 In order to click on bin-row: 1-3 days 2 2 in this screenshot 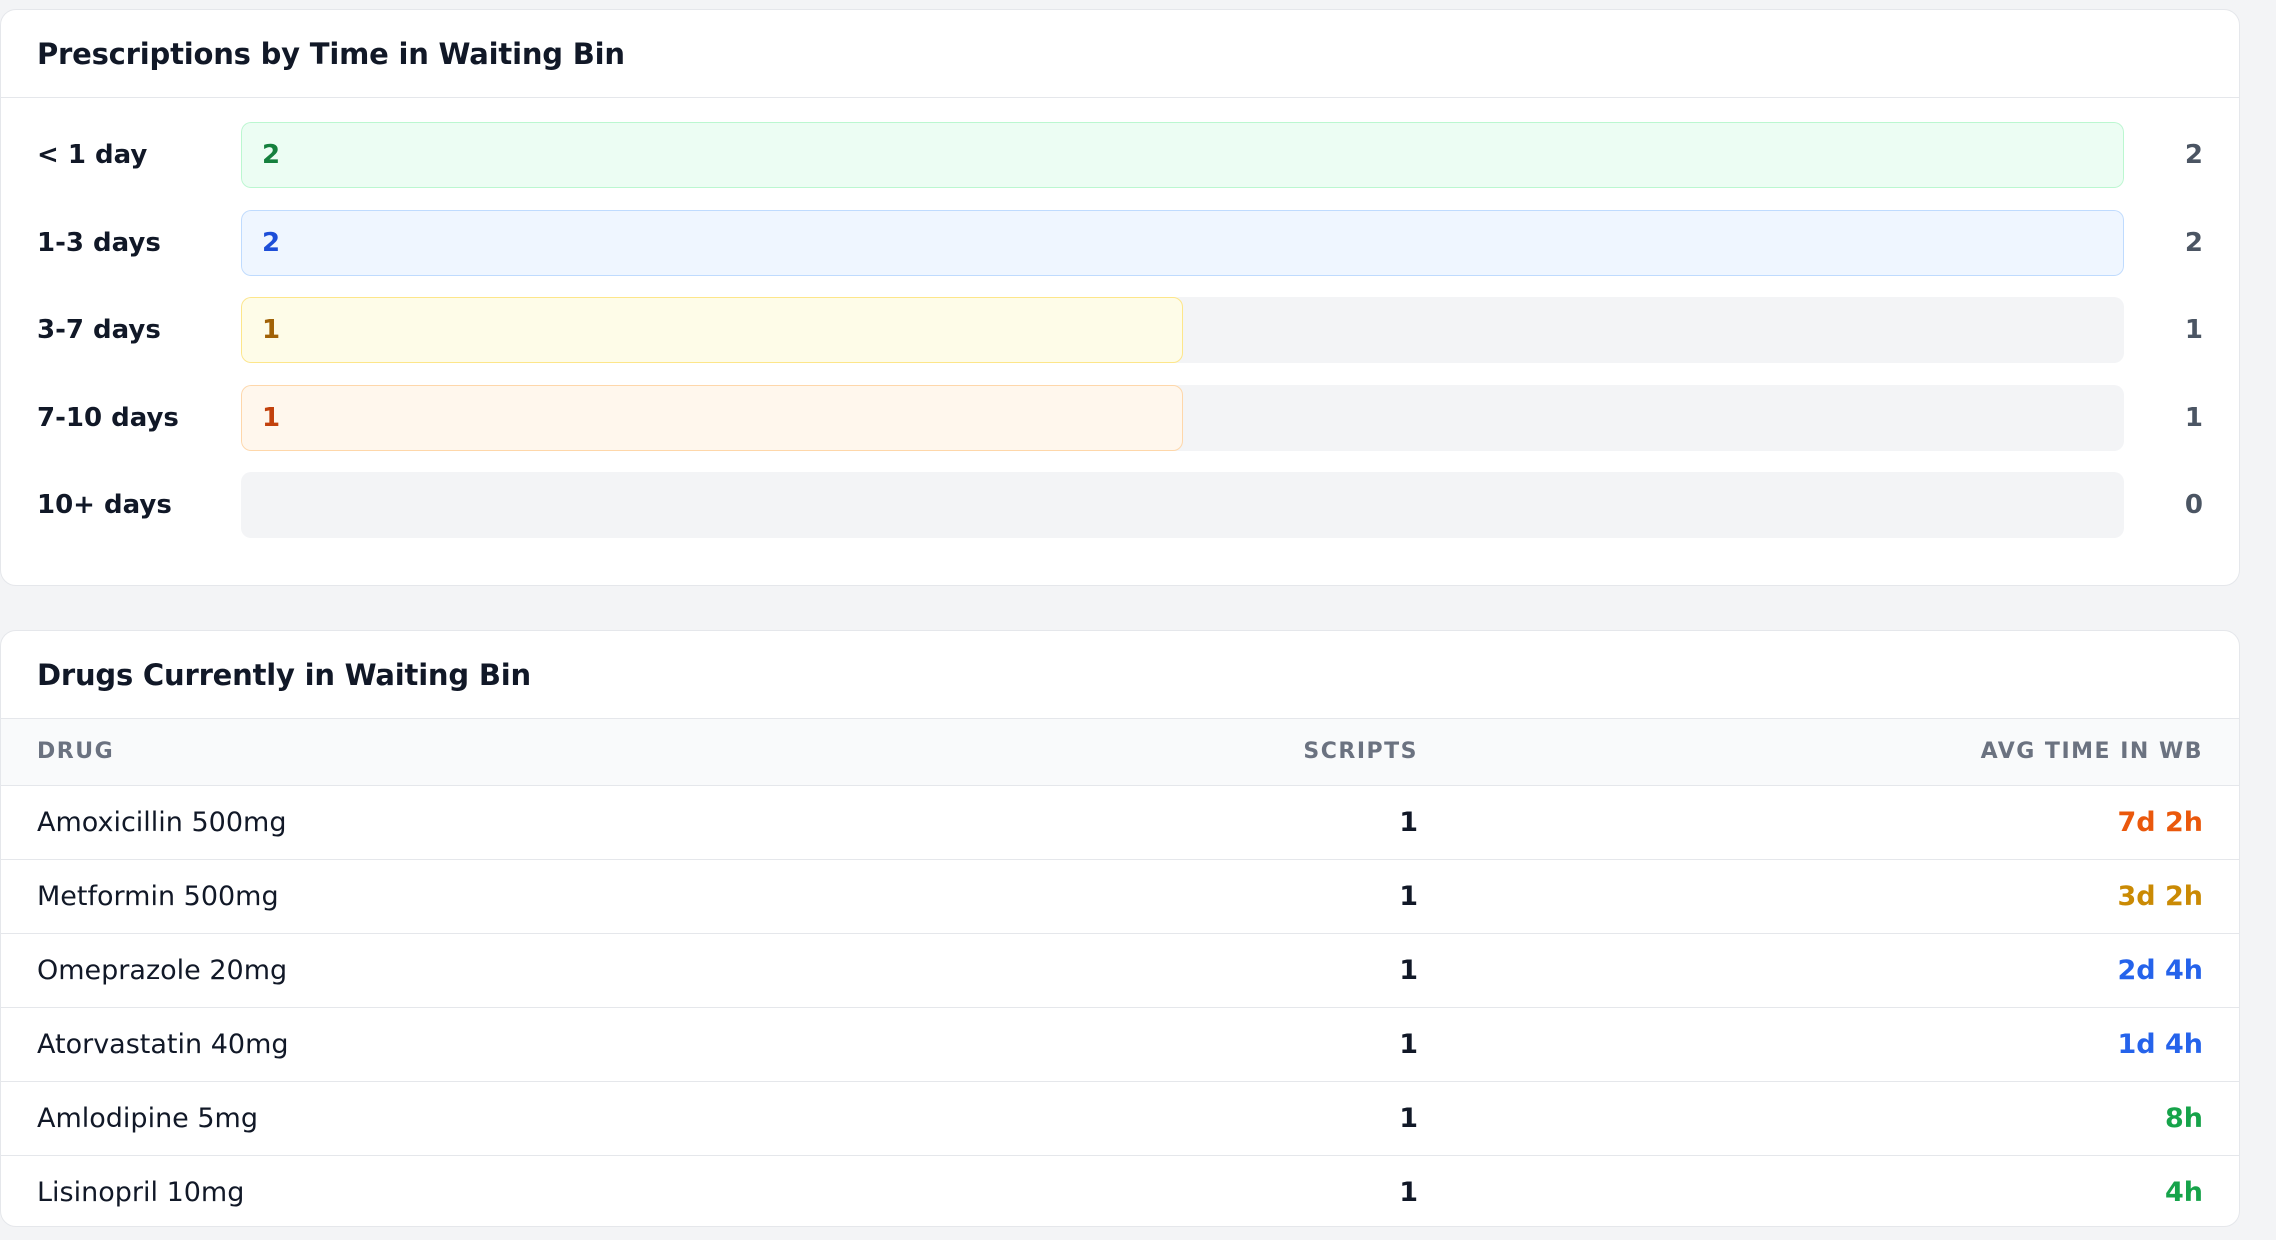, I will do `click(1120, 242)`.